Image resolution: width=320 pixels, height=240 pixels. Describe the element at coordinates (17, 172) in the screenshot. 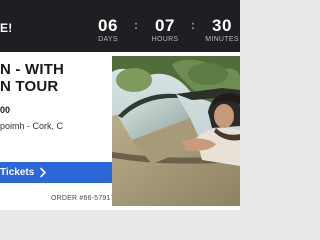

I see `tickets-button-label: Tickets` at that location.